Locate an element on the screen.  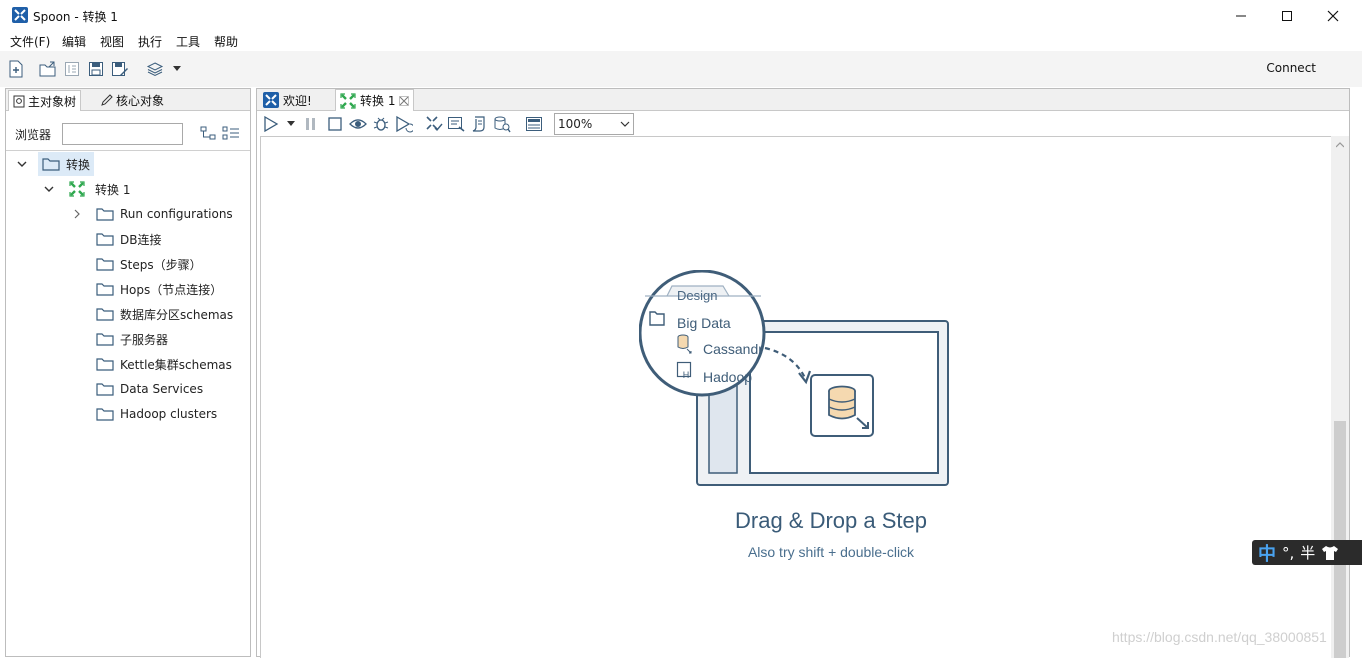
tree-item-hadoop-clusters: Hadoop clusters is located at coordinates (156, 414).